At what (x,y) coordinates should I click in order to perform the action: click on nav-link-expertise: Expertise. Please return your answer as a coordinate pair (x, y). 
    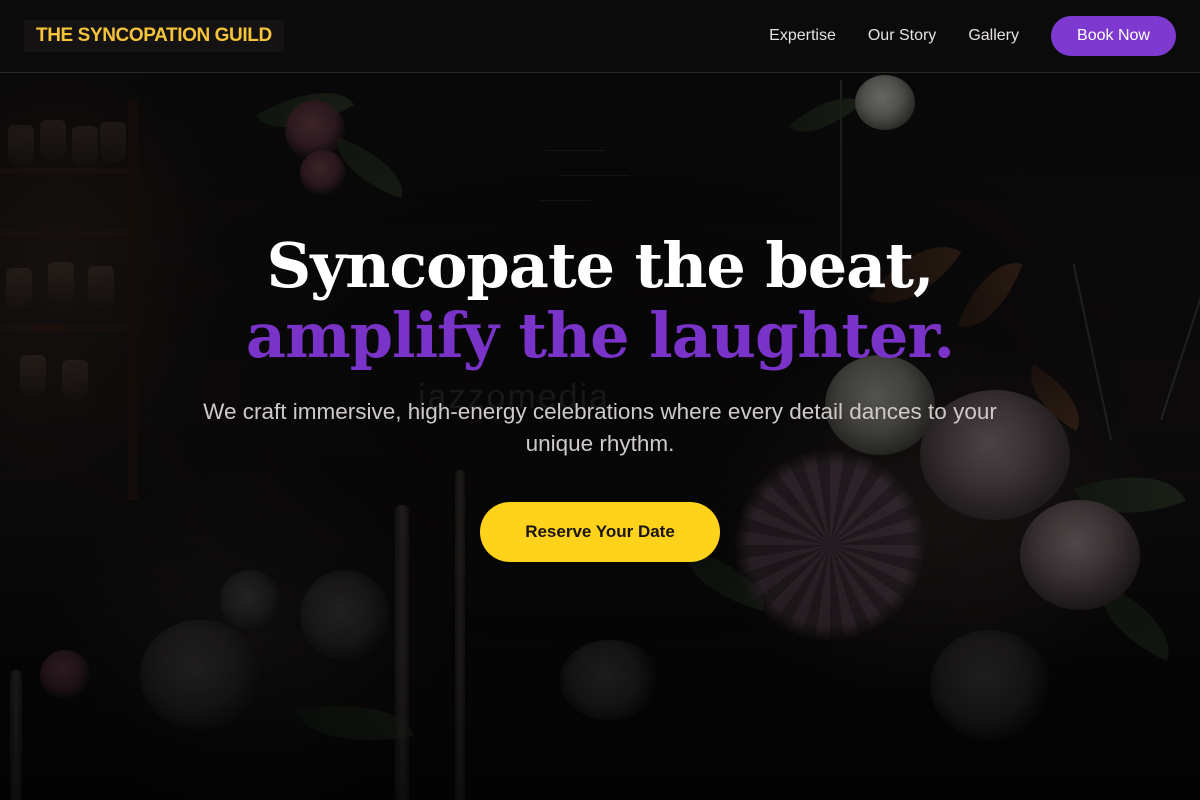
    Looking at the image, I should click on (802, 36).